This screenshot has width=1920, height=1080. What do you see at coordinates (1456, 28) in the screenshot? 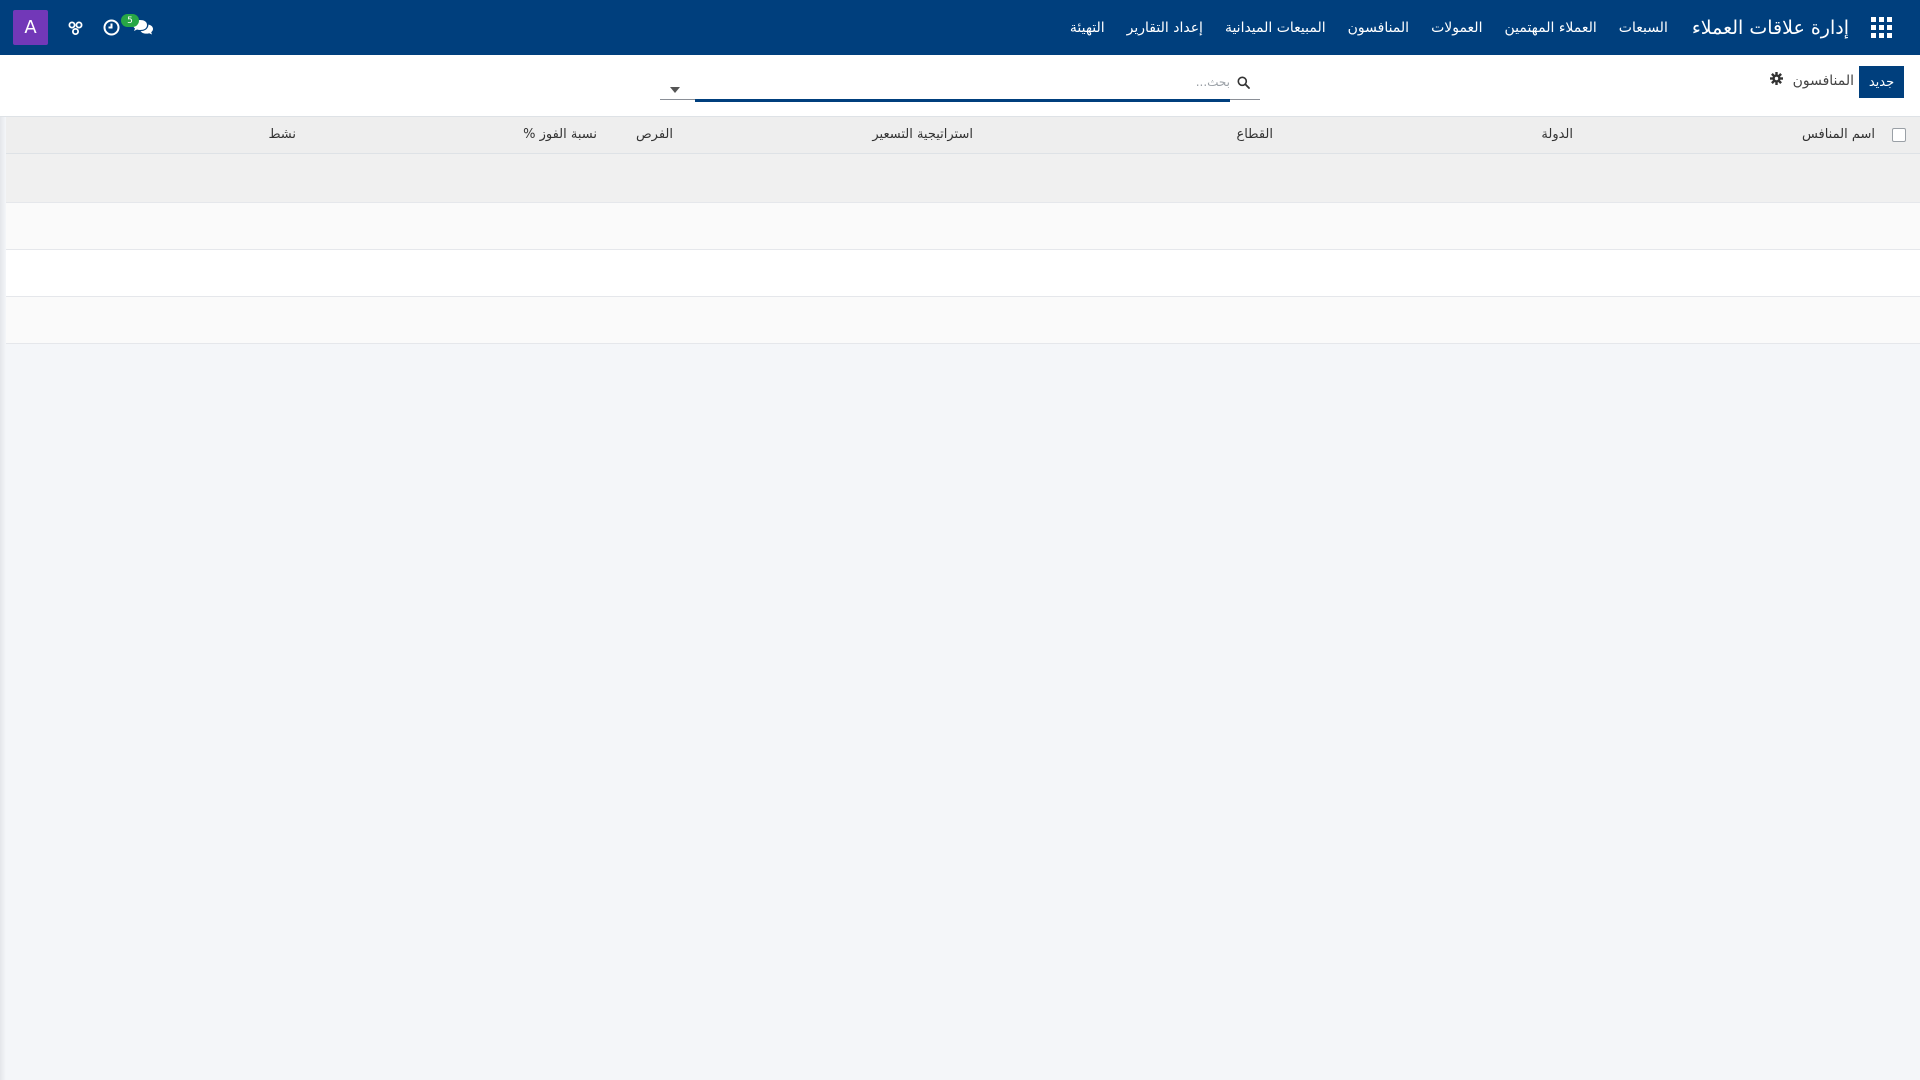
I see `menu-item-commissions: العمولات` at bounding box center [1456, 28].